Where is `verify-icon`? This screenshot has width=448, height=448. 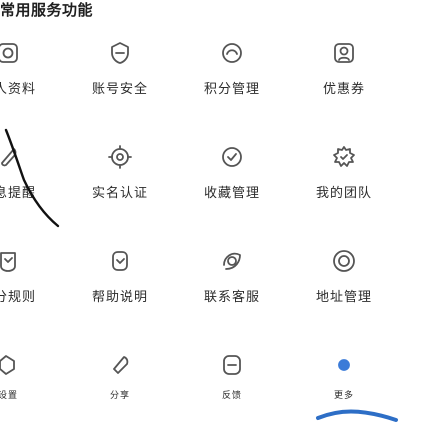
verify-icon is located at coordinates (120, 157).